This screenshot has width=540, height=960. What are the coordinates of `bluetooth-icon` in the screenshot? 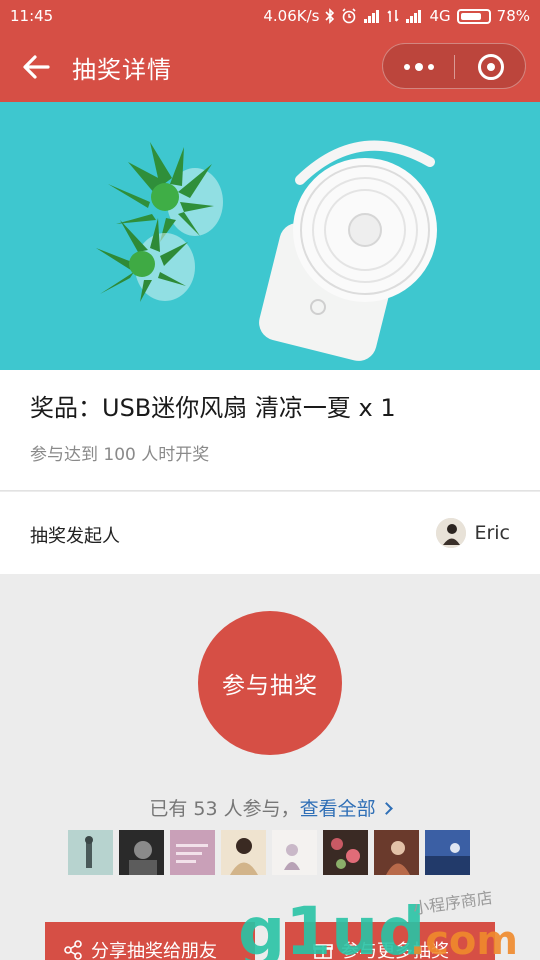 It's located at (330, 16).